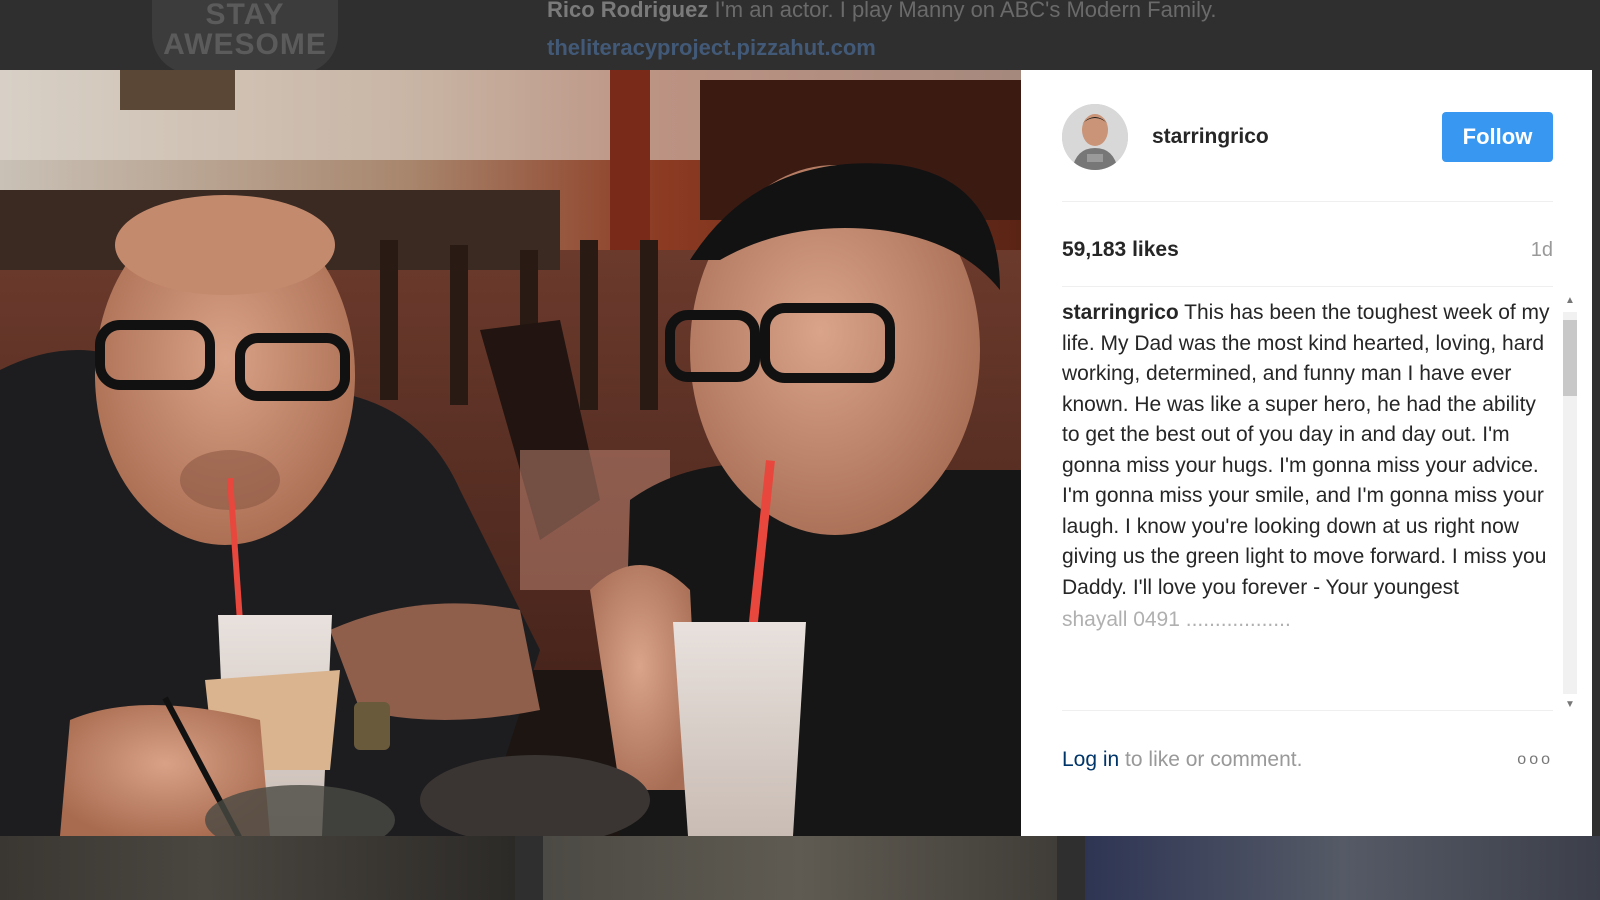 This screenshot has width=1600, height=900. I want to click on comments-scrollbar: ▲ ▼, so click(1570, 503).